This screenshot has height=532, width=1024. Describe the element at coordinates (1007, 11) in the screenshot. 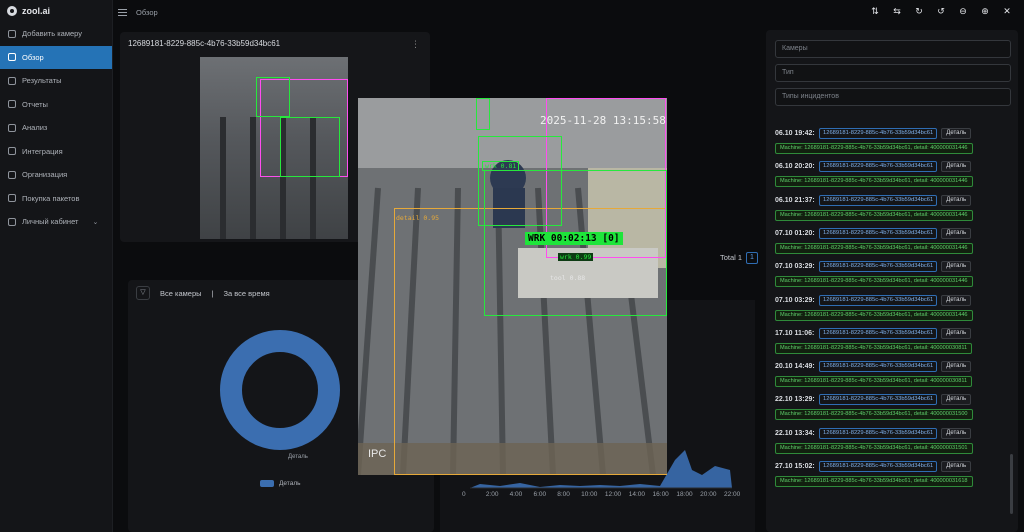

I see `close-icon: ✕` at that location.